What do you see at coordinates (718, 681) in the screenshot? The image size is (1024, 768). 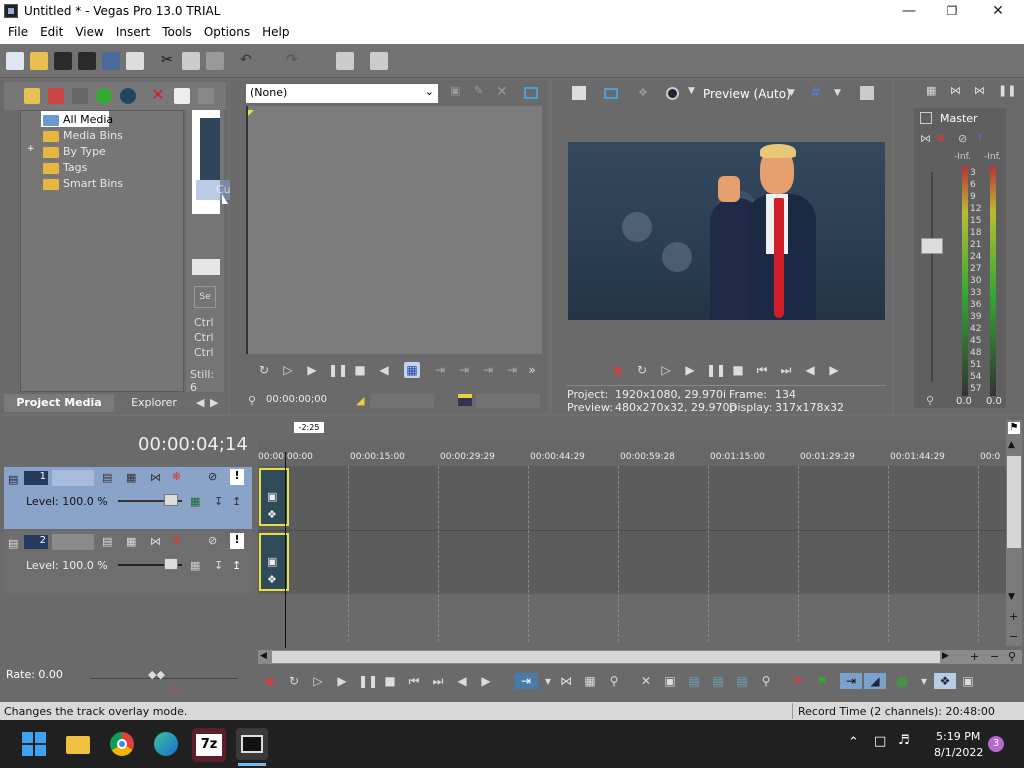 I see `trim-end-icon: ▤` at bounding box center [718, 681].